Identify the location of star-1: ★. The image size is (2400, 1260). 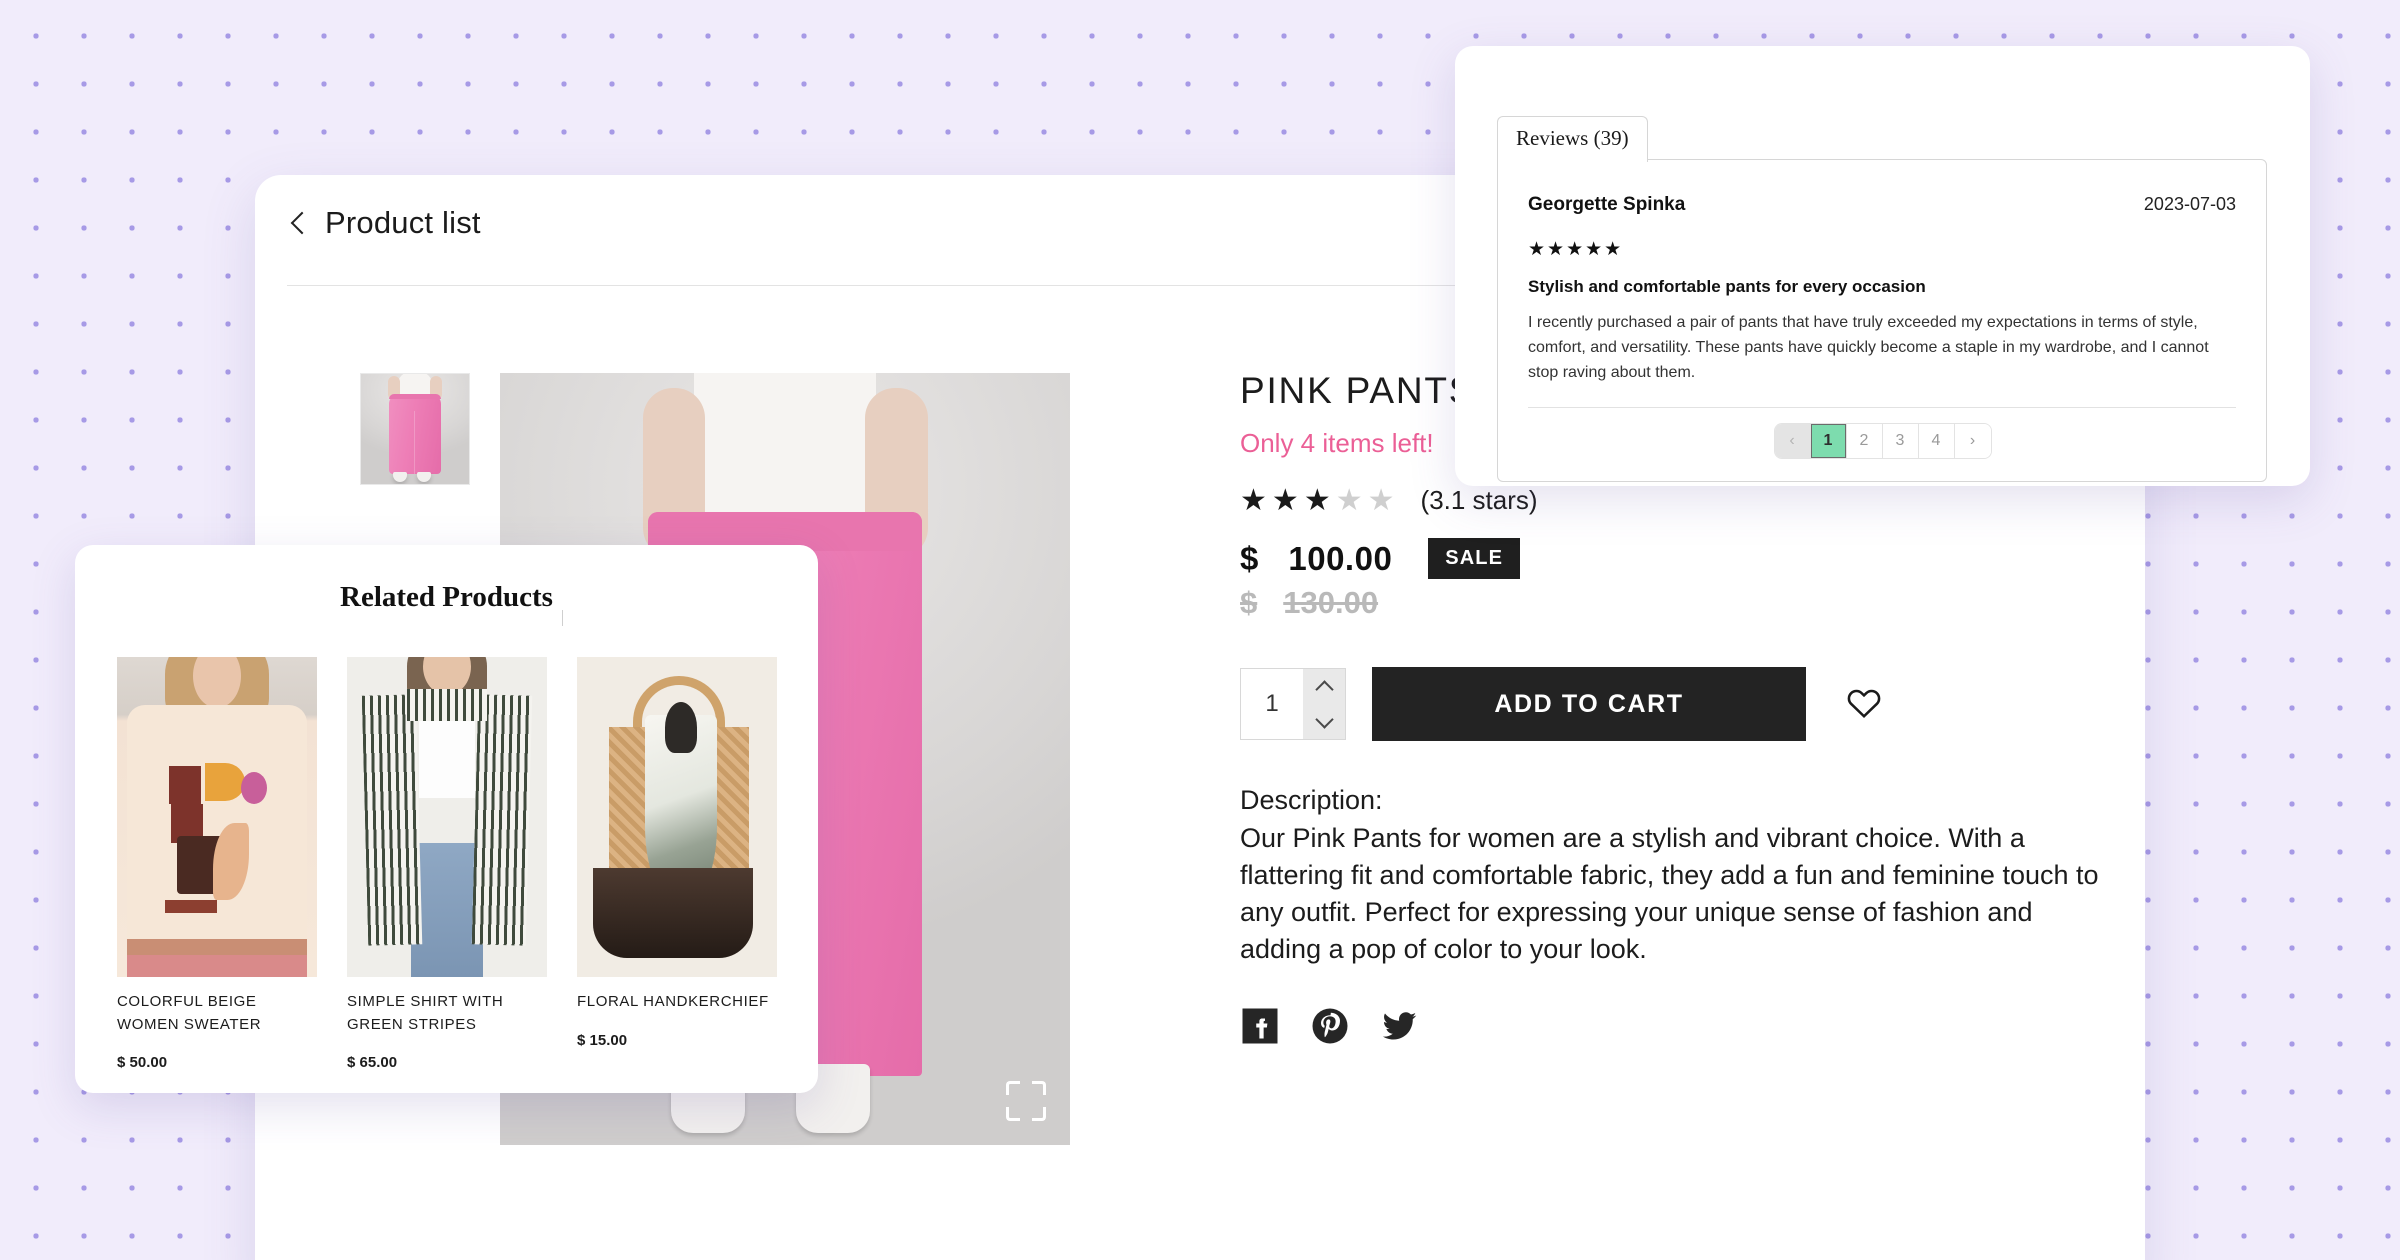
(1253, 500).